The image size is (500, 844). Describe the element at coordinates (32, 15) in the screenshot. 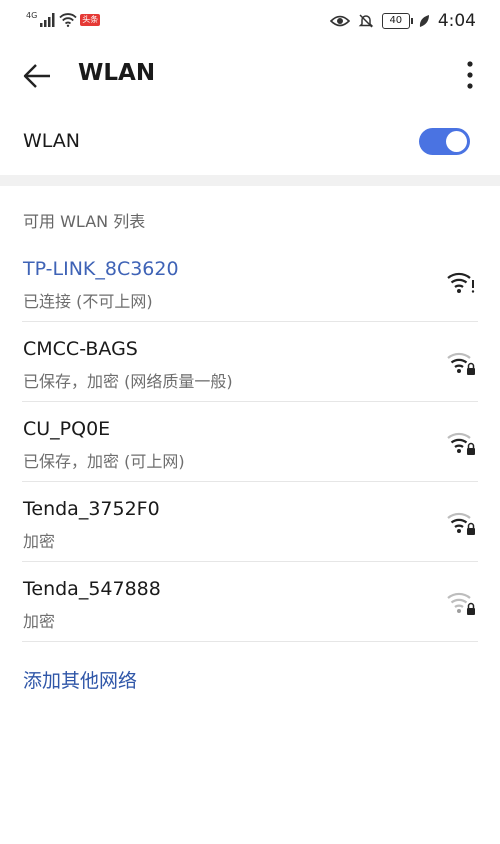

I see `network-type-label: 4G` at that location.